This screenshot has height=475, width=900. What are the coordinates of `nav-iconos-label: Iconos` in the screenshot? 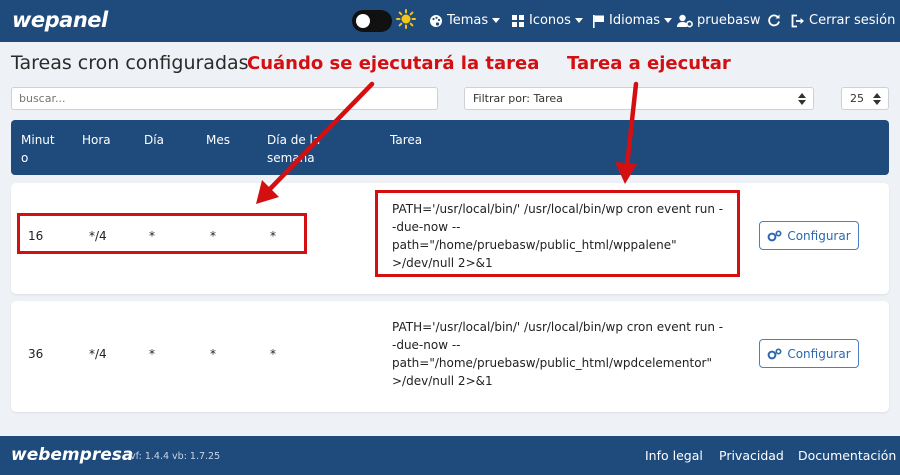 It's located at (550, 20).